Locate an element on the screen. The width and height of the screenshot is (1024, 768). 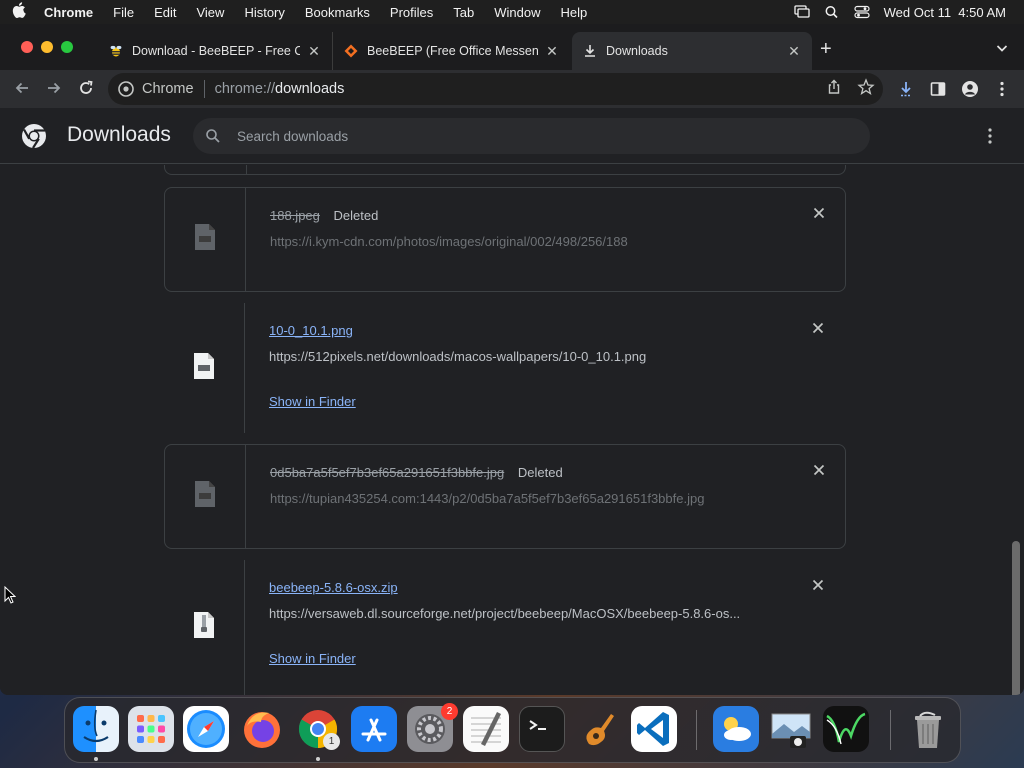
downloads-header: Downloads is located at coordinates (512, 136).